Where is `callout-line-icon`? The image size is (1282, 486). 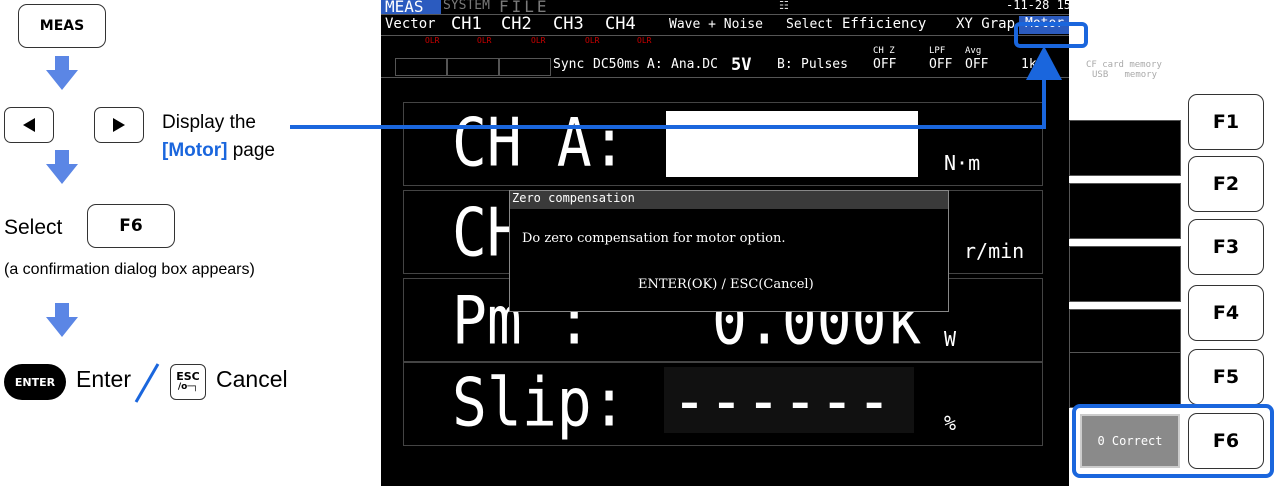
callout-line-icon is located at coordinates (676, 87).